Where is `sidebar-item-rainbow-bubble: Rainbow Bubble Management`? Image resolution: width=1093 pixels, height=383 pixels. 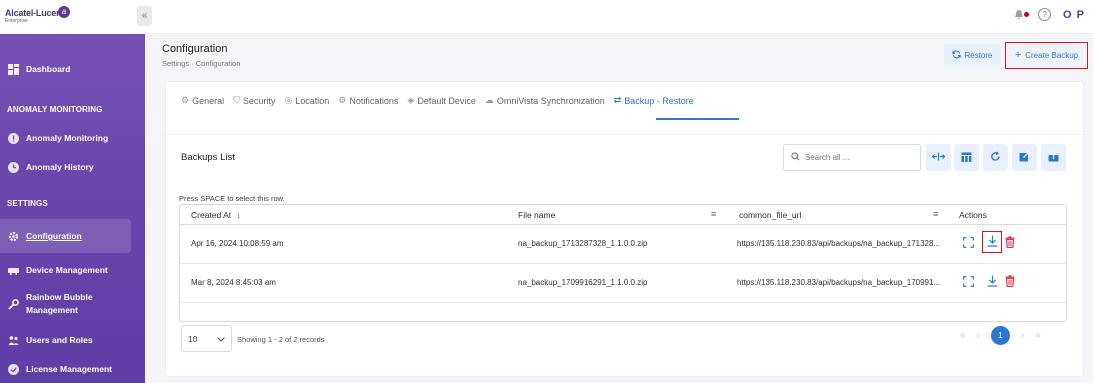
sidebar-item-rainbow-bubble: Rainbow Bubble Management is located at coordinates (72, 304).